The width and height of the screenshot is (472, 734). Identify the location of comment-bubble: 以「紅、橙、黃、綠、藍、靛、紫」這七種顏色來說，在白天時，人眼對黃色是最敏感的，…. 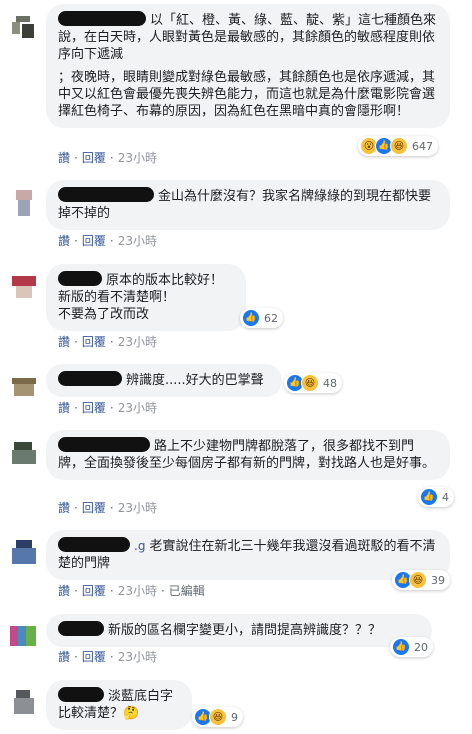
(248, 66).